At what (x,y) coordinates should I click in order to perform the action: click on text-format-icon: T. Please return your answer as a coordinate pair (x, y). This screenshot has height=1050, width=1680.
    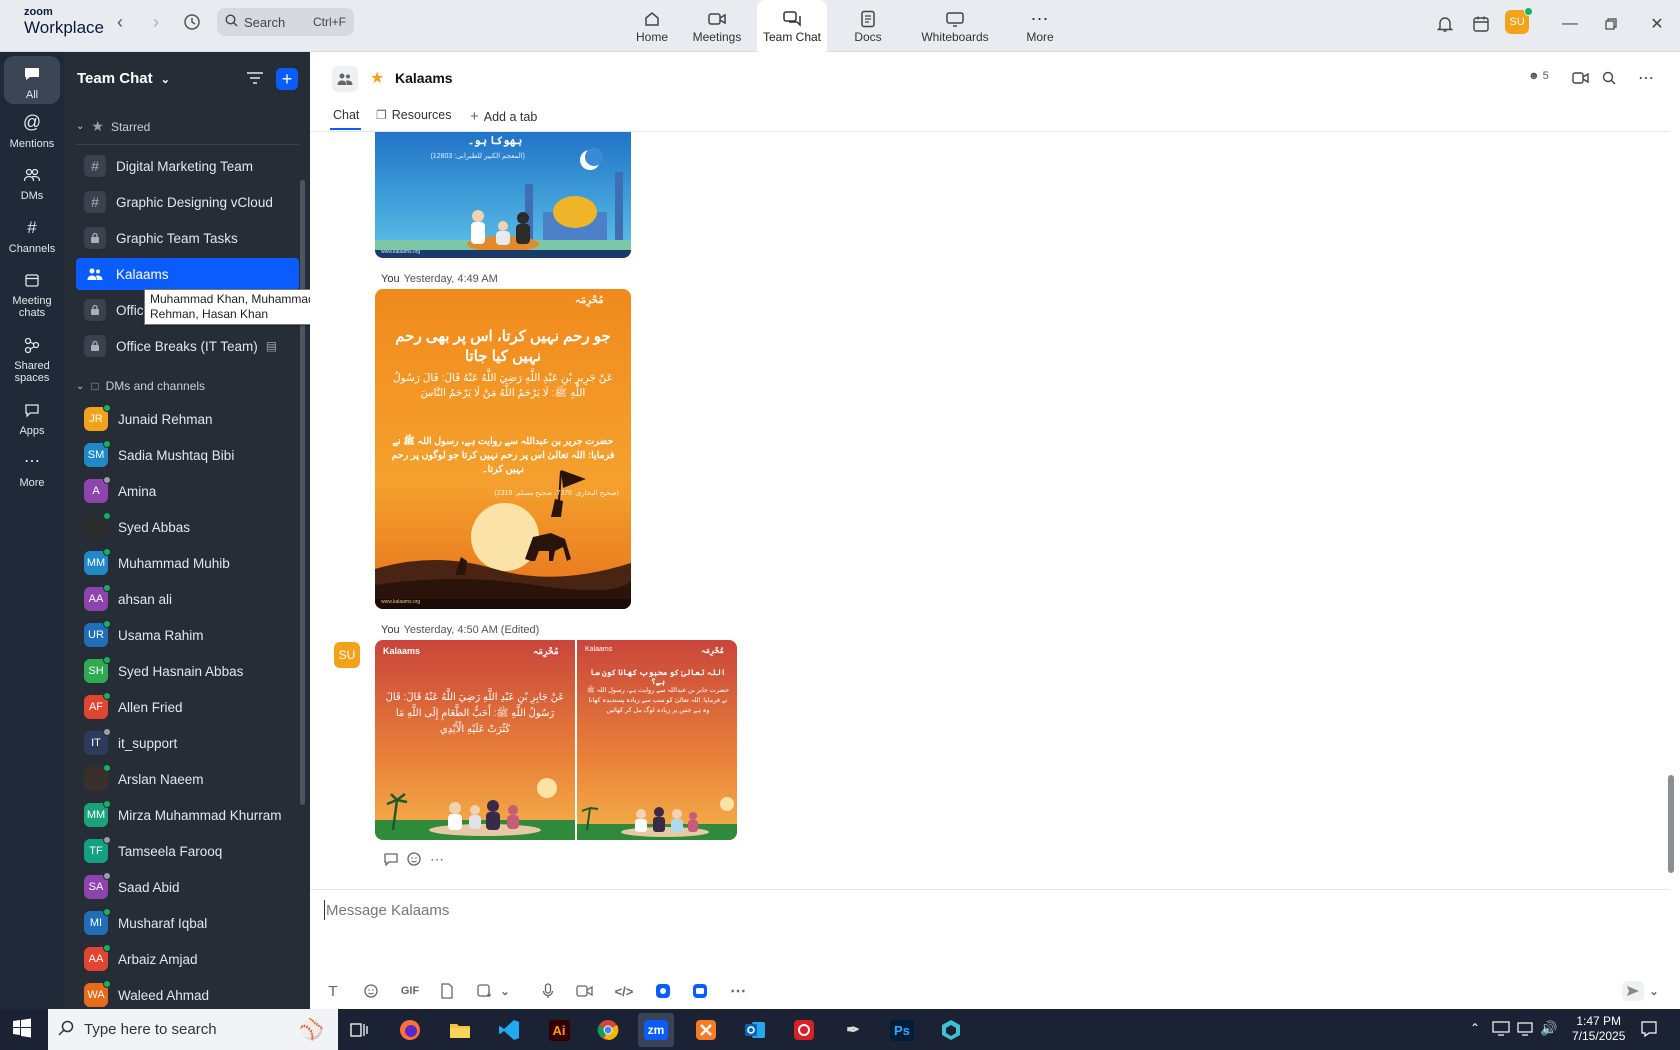
    Looking at the image, I should click on (333, 991).